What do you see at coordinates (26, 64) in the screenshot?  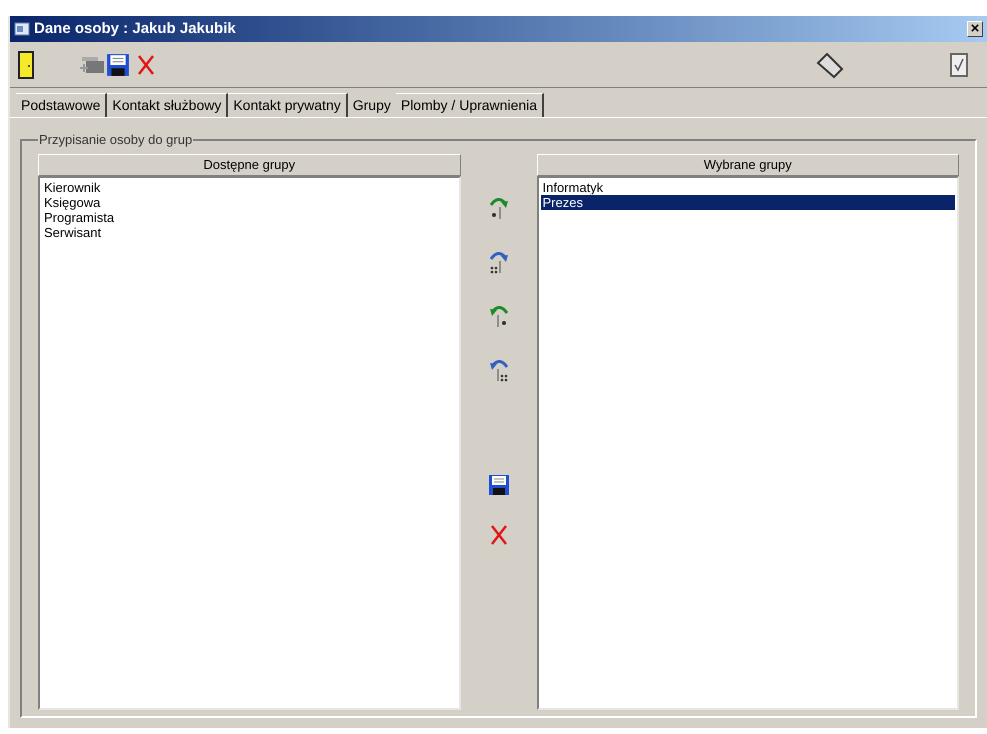 I see `door-icon` at bounding box center [26, 64].